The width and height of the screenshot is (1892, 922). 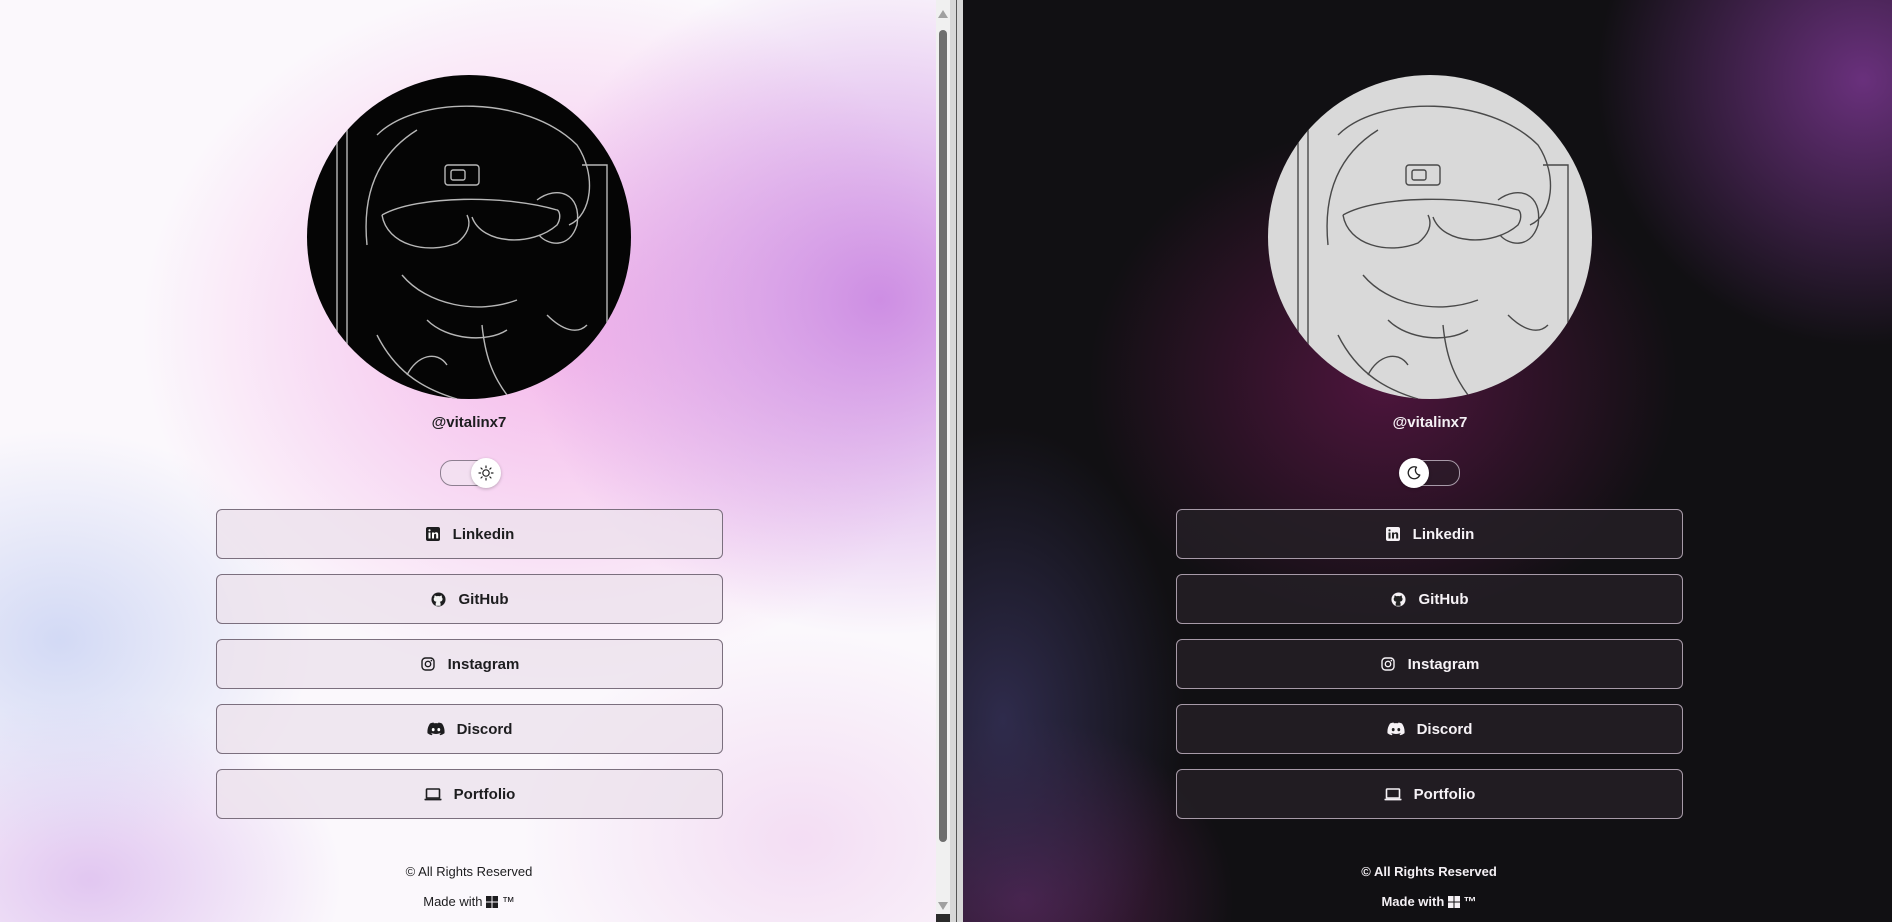 I want to click on scroll-up-arrow-icon, so click(x=943, y=14).